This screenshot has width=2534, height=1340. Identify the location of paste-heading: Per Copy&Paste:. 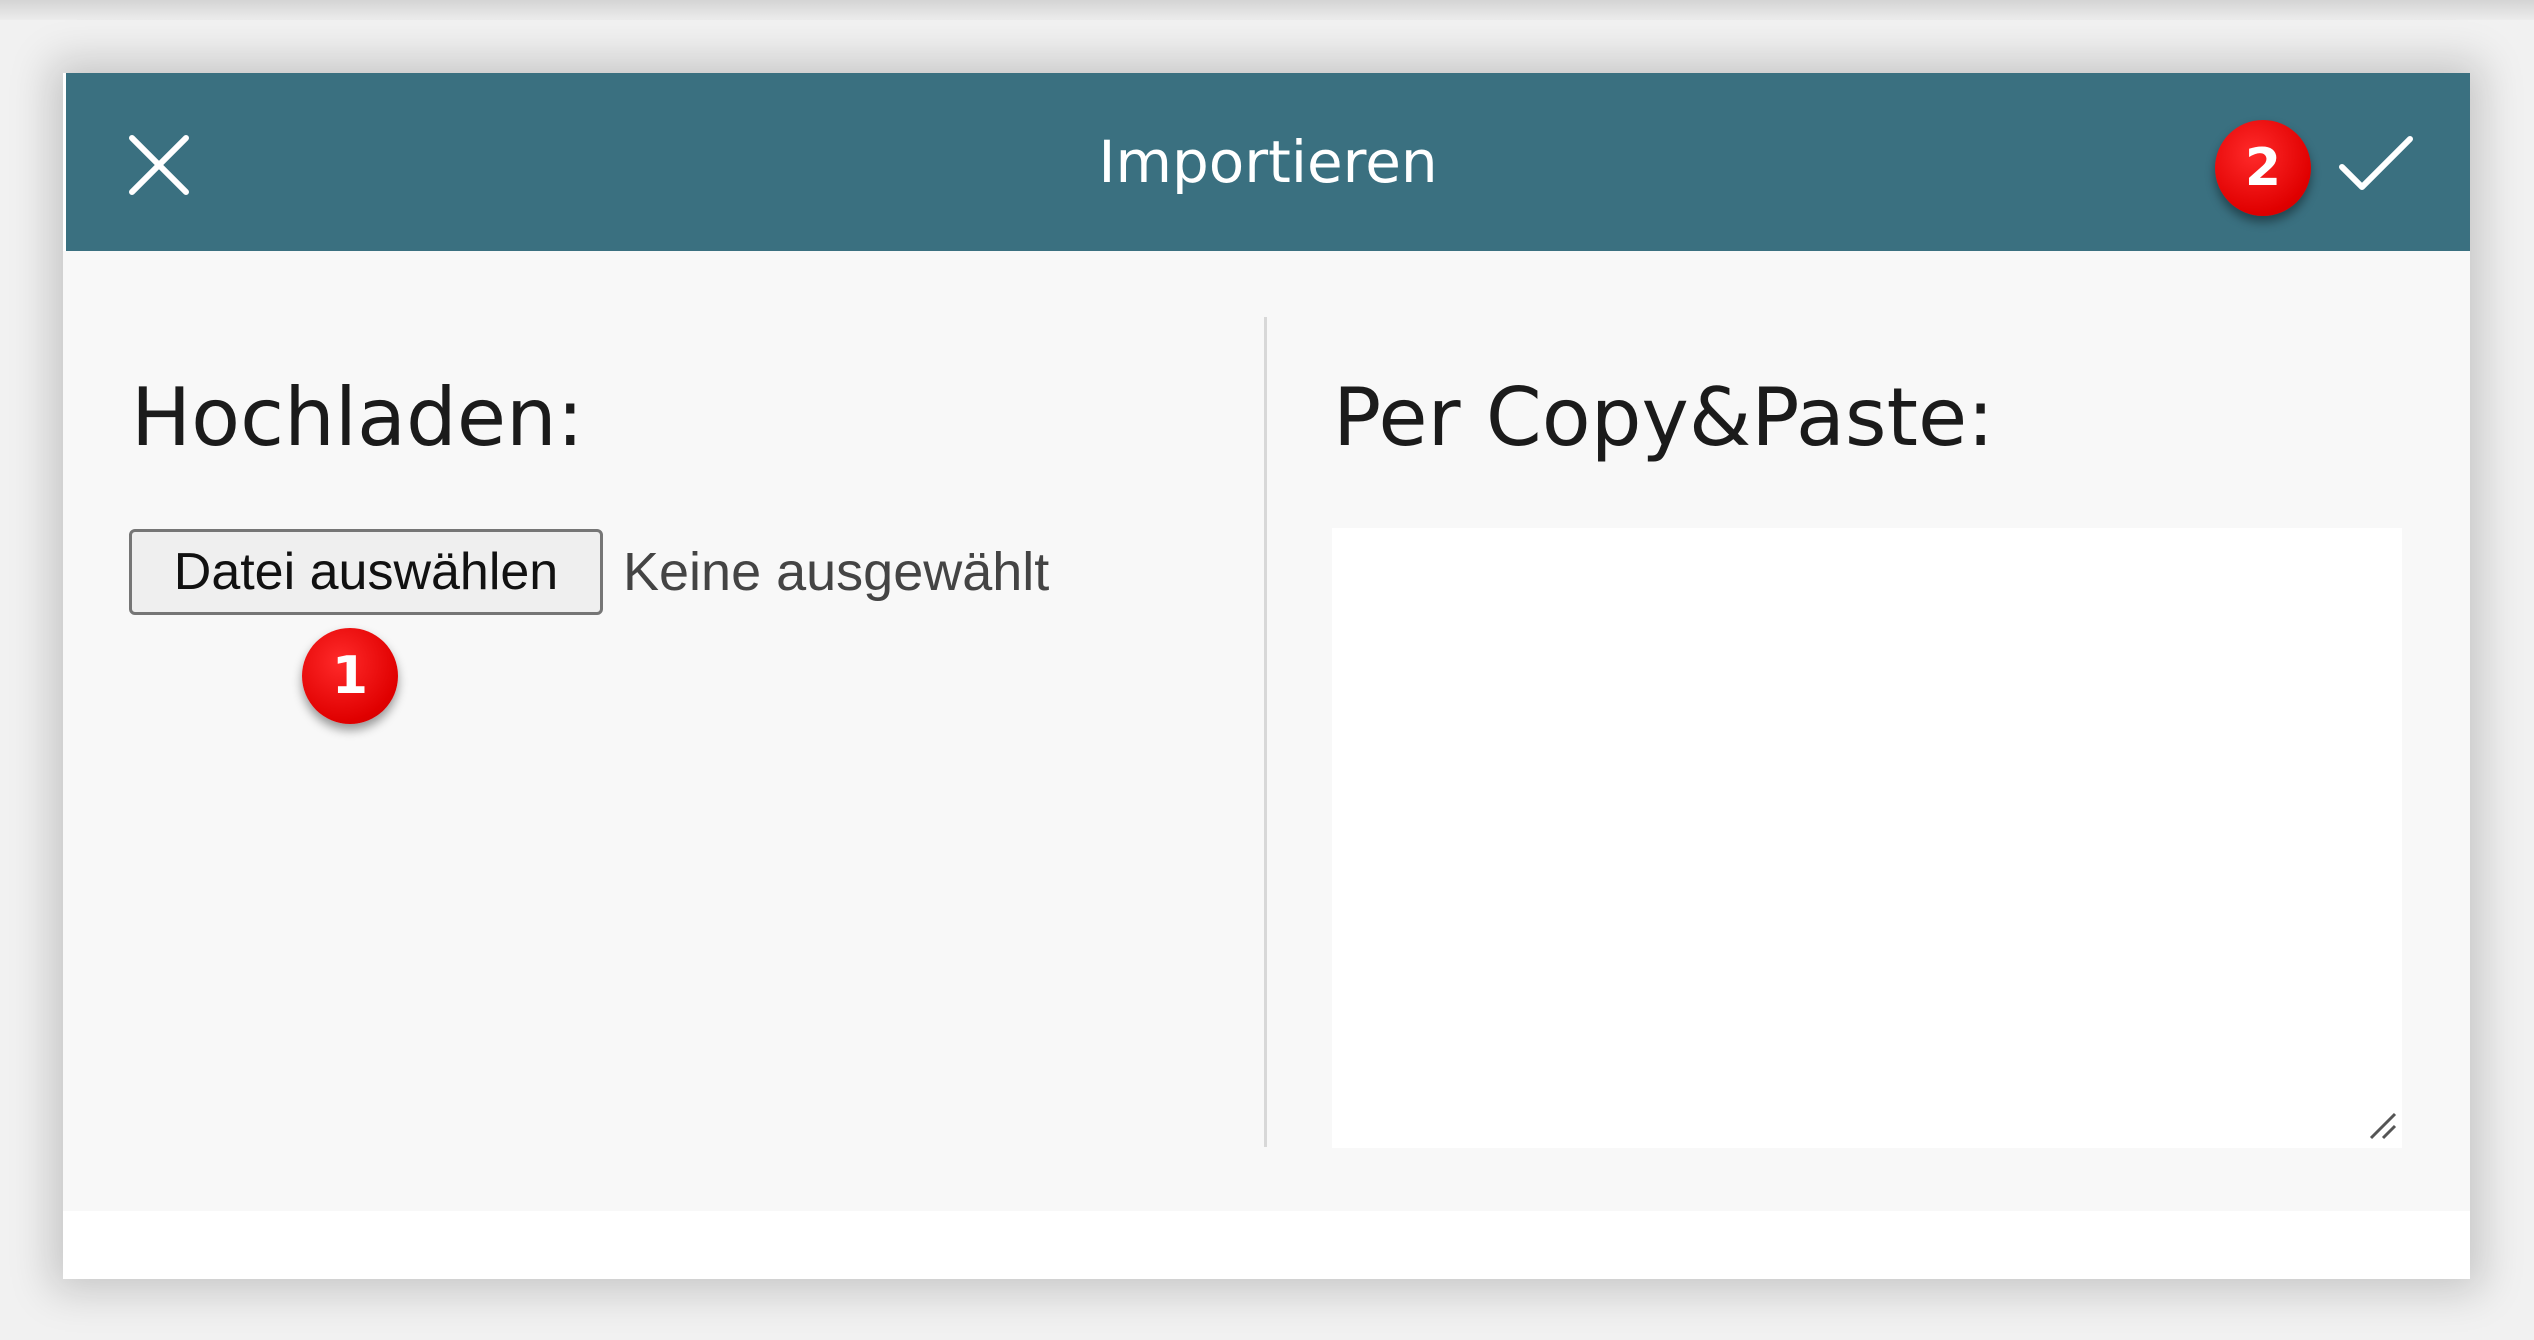
(1664, 417).